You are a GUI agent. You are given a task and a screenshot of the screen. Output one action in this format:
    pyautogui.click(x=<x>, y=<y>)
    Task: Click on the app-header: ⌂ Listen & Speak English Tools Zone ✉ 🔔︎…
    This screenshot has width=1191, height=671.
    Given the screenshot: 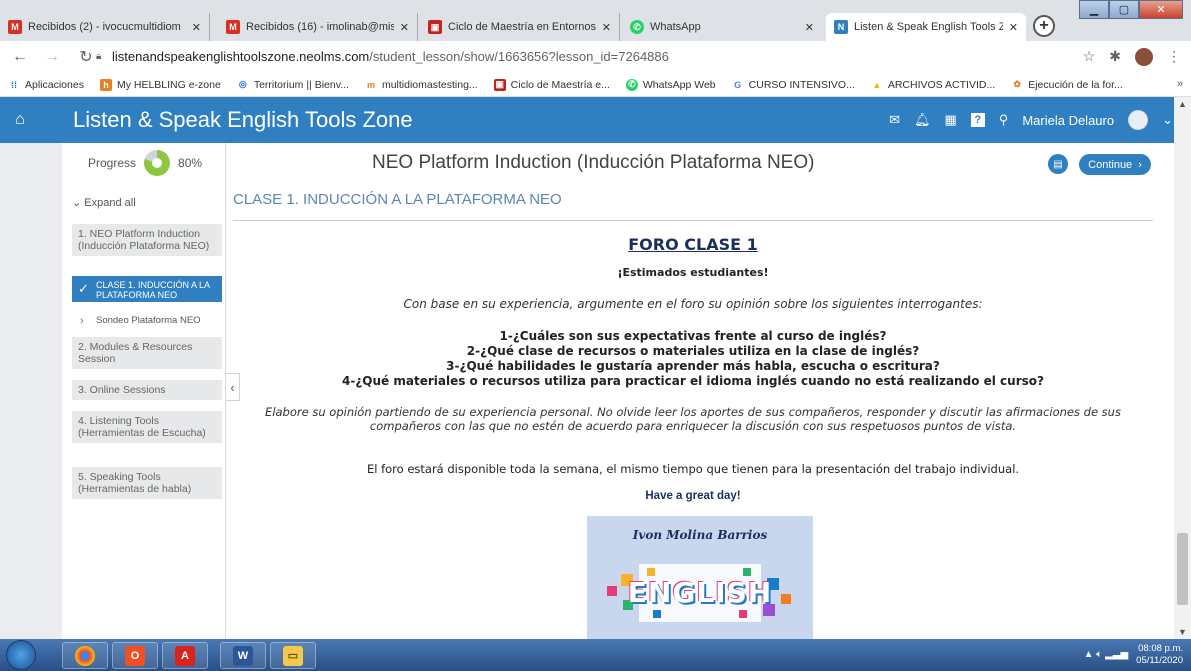 What is the action you would take?
    pyautogui.click(x=595, y=120)
    